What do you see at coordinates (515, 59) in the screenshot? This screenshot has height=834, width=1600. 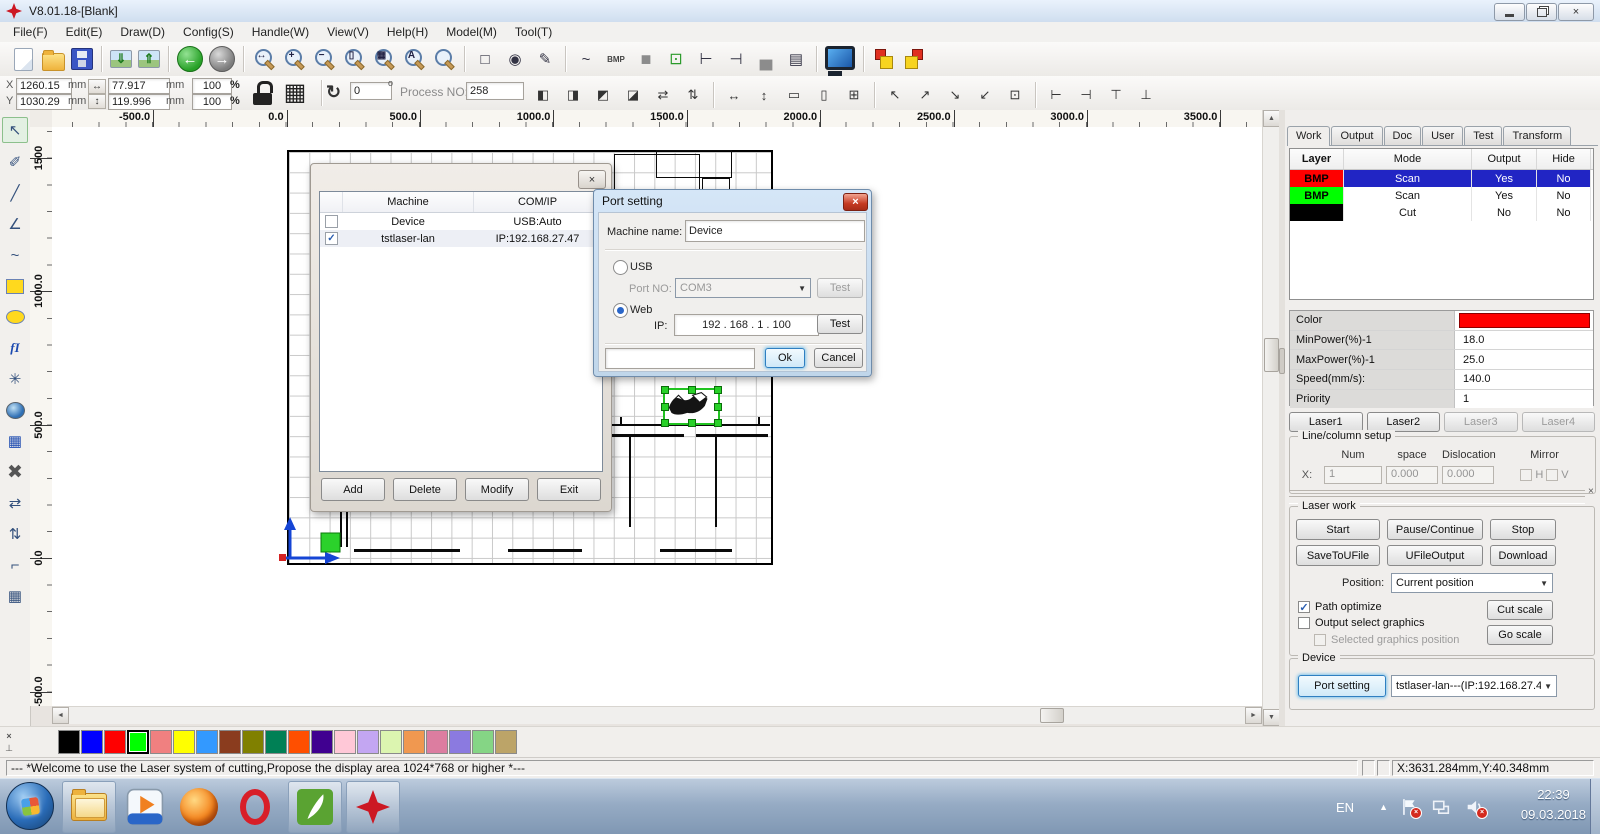 I see `rotate-node-icon: ◉` at bounding box center [515, 59].